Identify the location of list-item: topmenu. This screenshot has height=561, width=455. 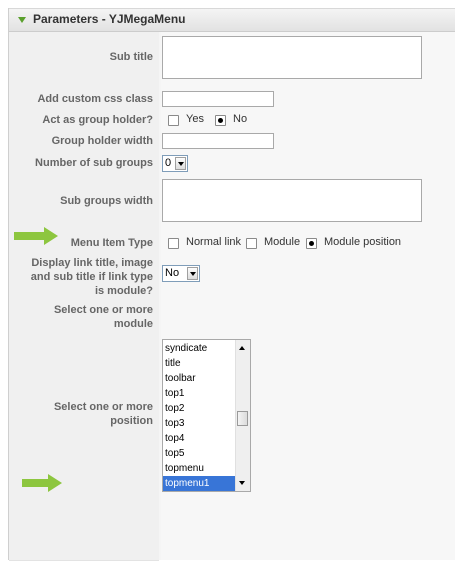
(199, 468).